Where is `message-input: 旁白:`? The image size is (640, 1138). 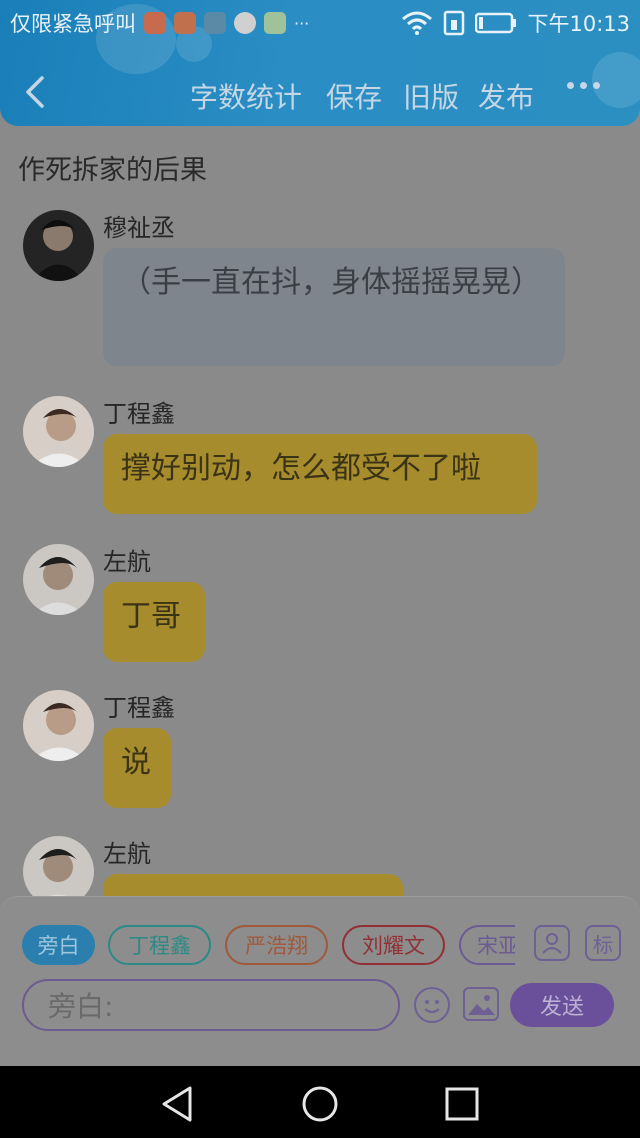 message-input: 旁白: is located at coordinates (211, 1005).